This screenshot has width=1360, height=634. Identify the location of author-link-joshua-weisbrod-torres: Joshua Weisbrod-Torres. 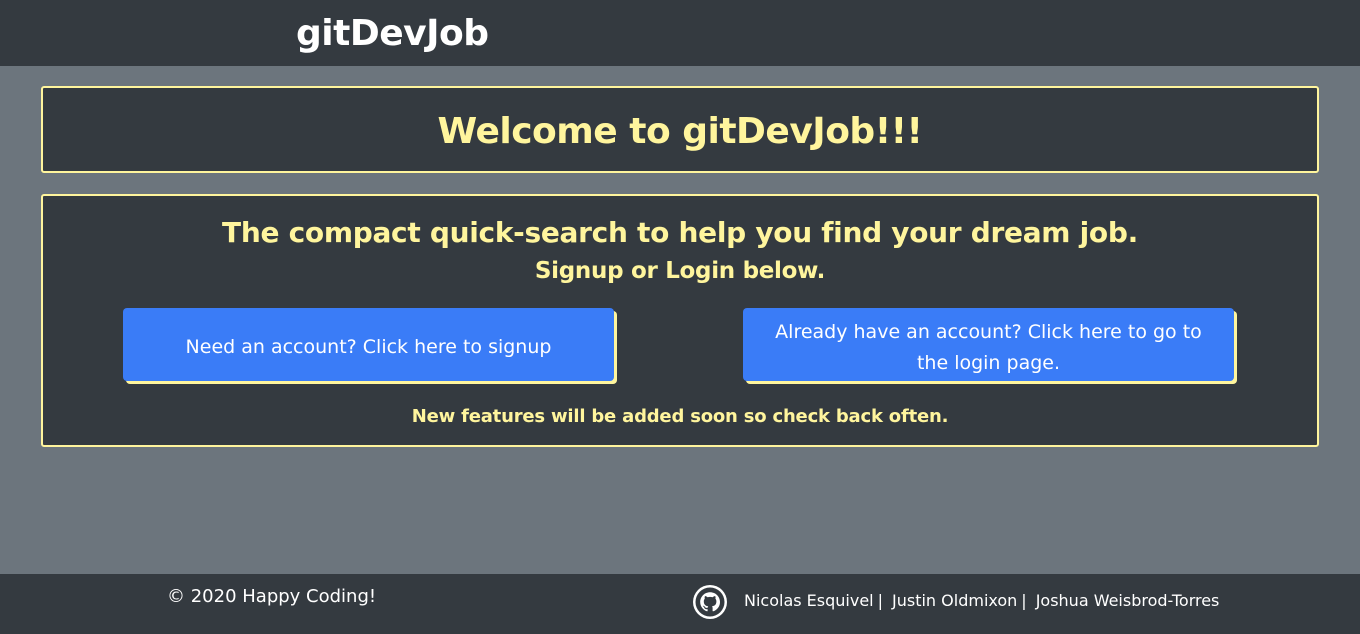
(1128, 600).